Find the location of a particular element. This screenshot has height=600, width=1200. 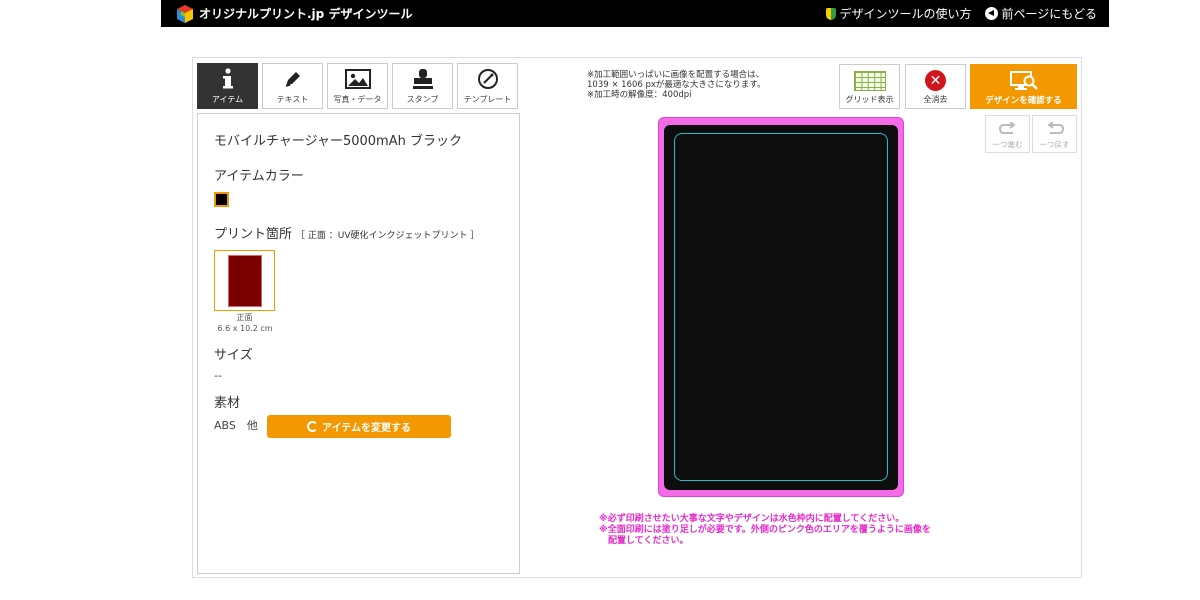

print-location-title: プリント箇所 is located at coordinates (253, 234).